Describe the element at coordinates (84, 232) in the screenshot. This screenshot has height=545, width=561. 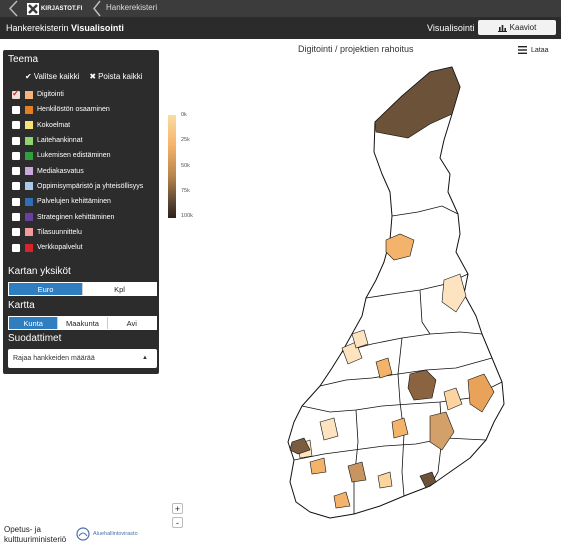
I see `theme-item: Tilasuunnittelu` at that location.